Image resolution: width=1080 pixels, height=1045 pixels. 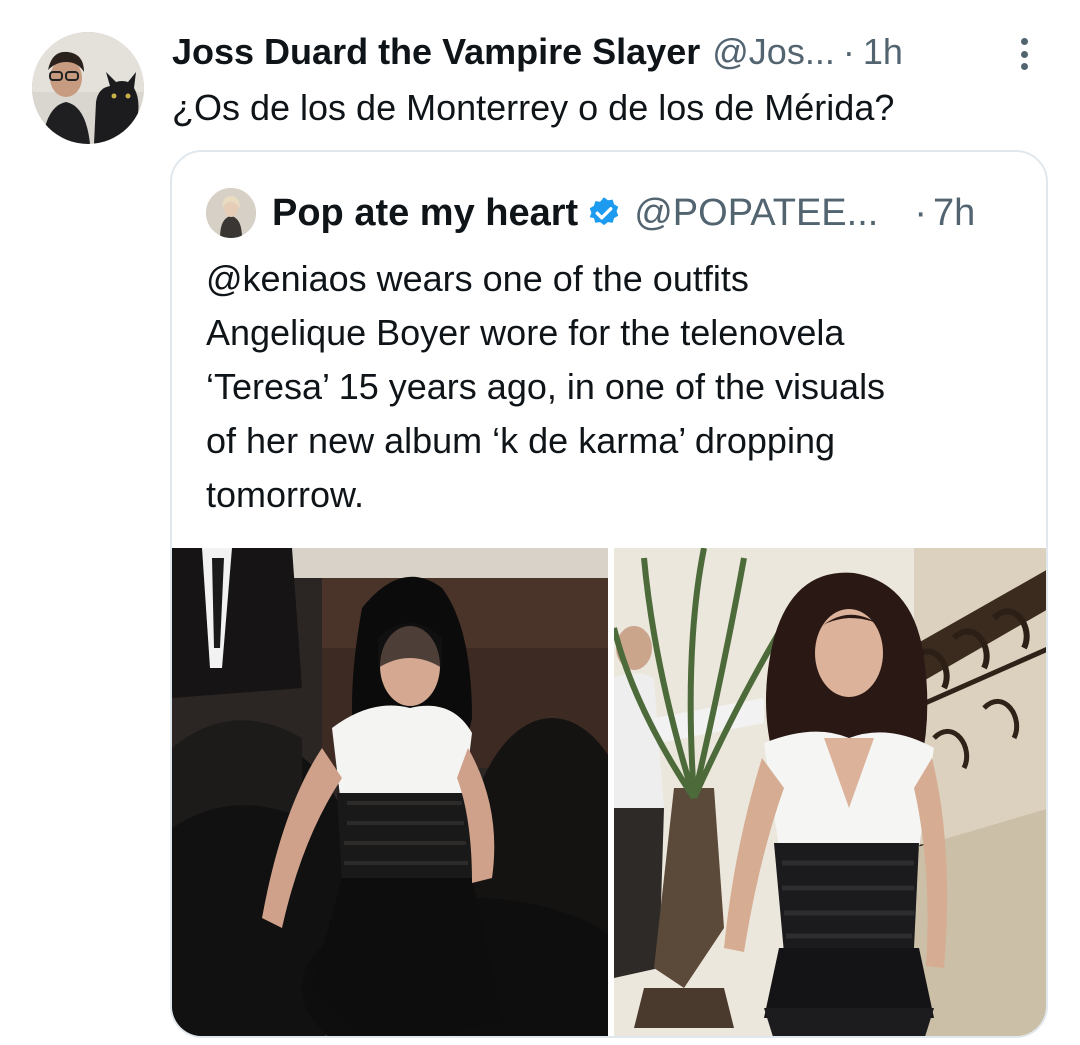 What do you see at coordinates (883, 52) in the screenshot?
I see `tweet-time: 1h` at bounding box center [883, 52].